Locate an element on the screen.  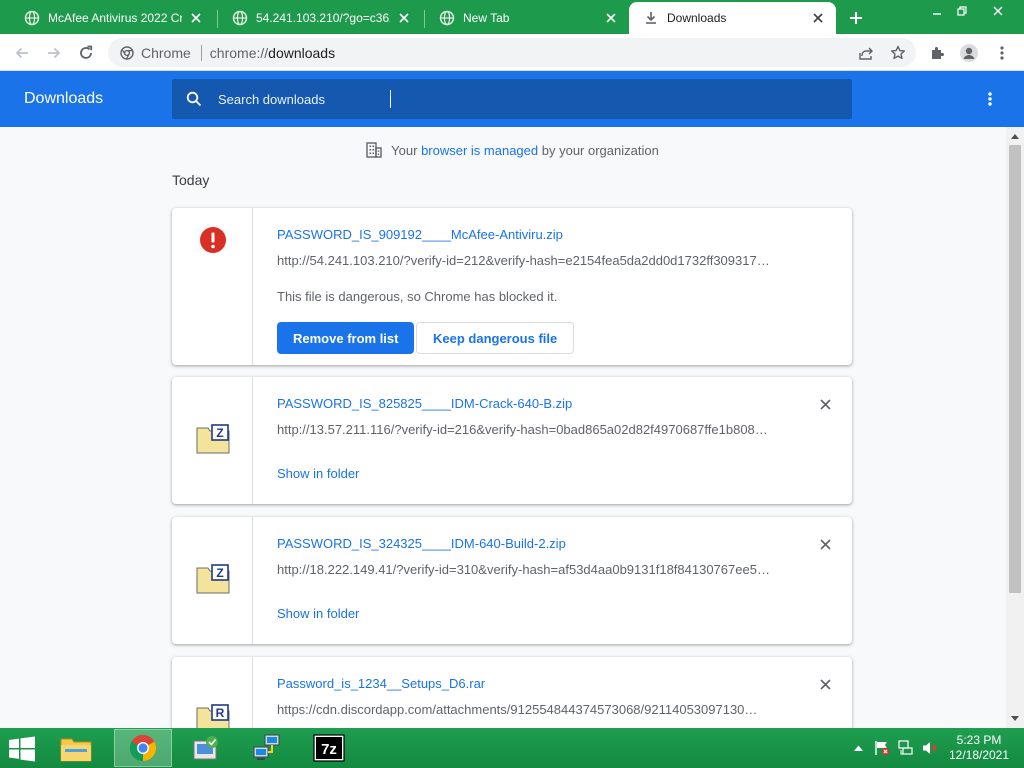
downloads-header: Downloads is located at coordinates (512, 99).